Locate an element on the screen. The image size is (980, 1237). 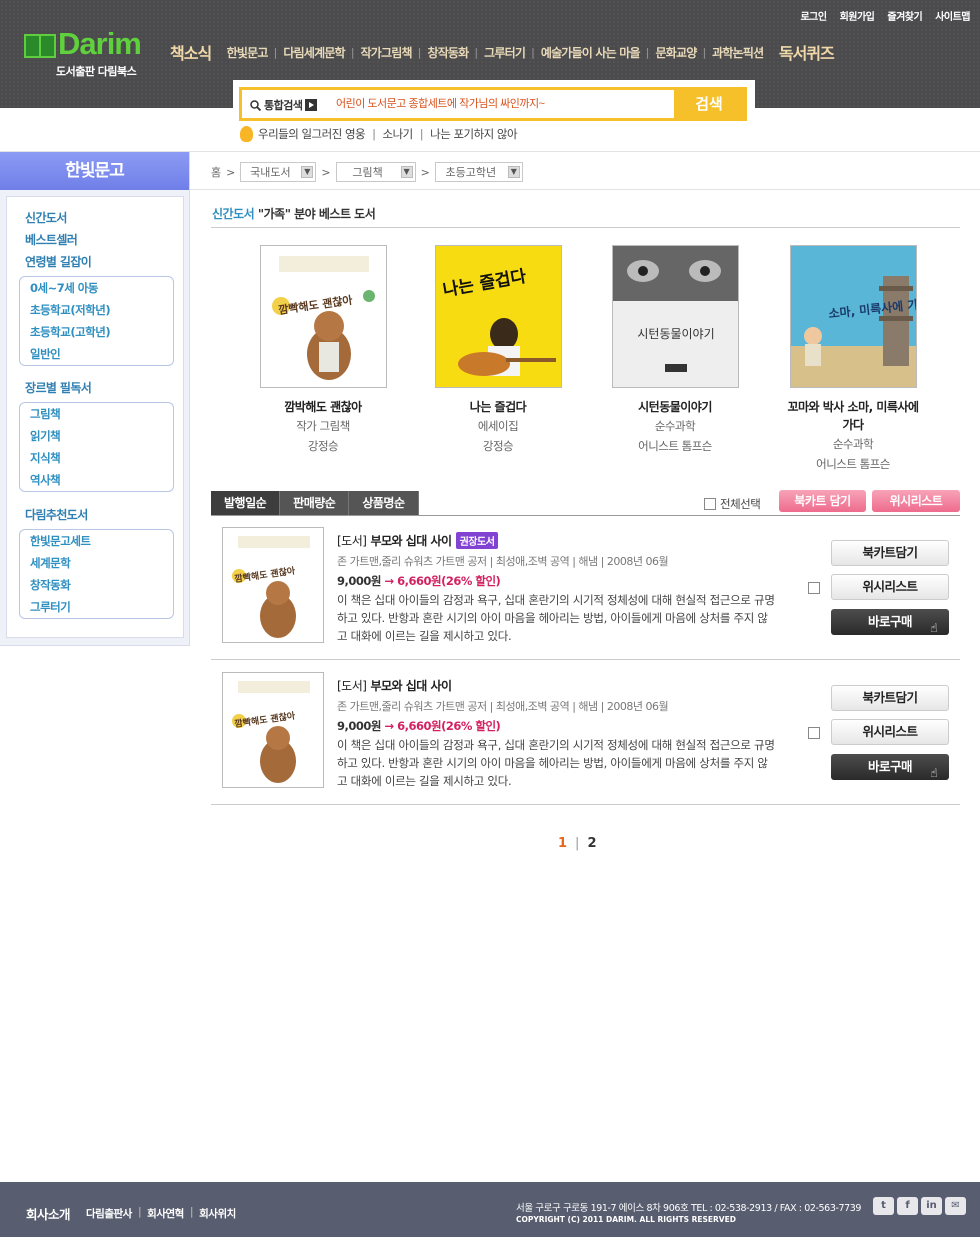
sidebar-item-rec: 그루터기 is located at coordinates (96, 607).